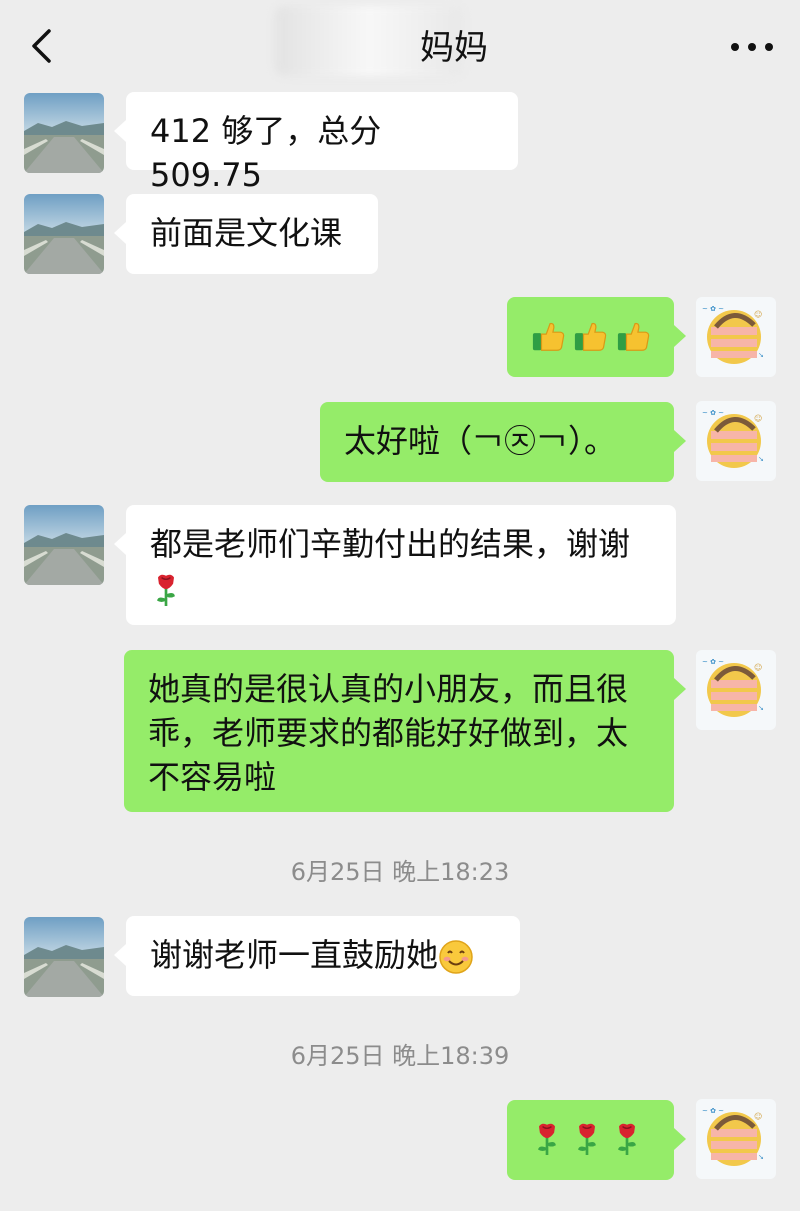 Image resolution: width=800 pixels, height=1211 pixels. I want to click on timestamp: 6月25日 晚上18:39, so click(400, 1056).